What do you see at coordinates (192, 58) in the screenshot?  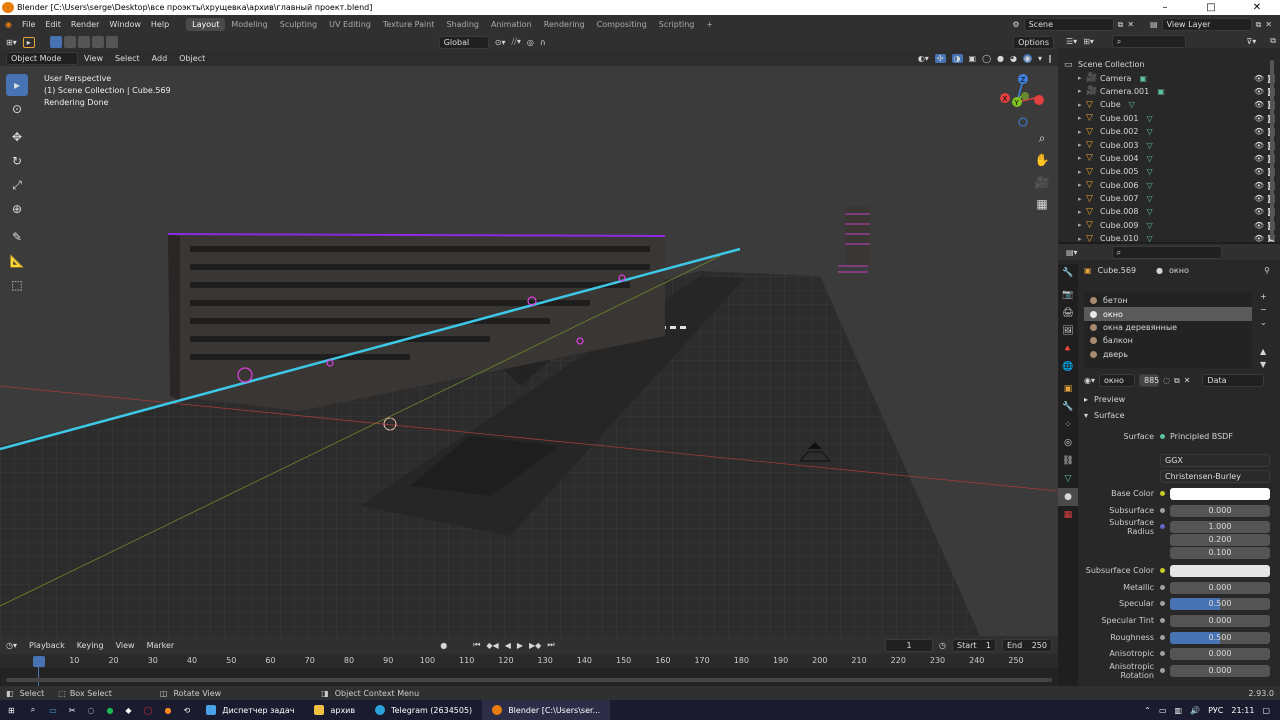 I see `viewport-menu-object: Object` at bounding box center [192, 58].